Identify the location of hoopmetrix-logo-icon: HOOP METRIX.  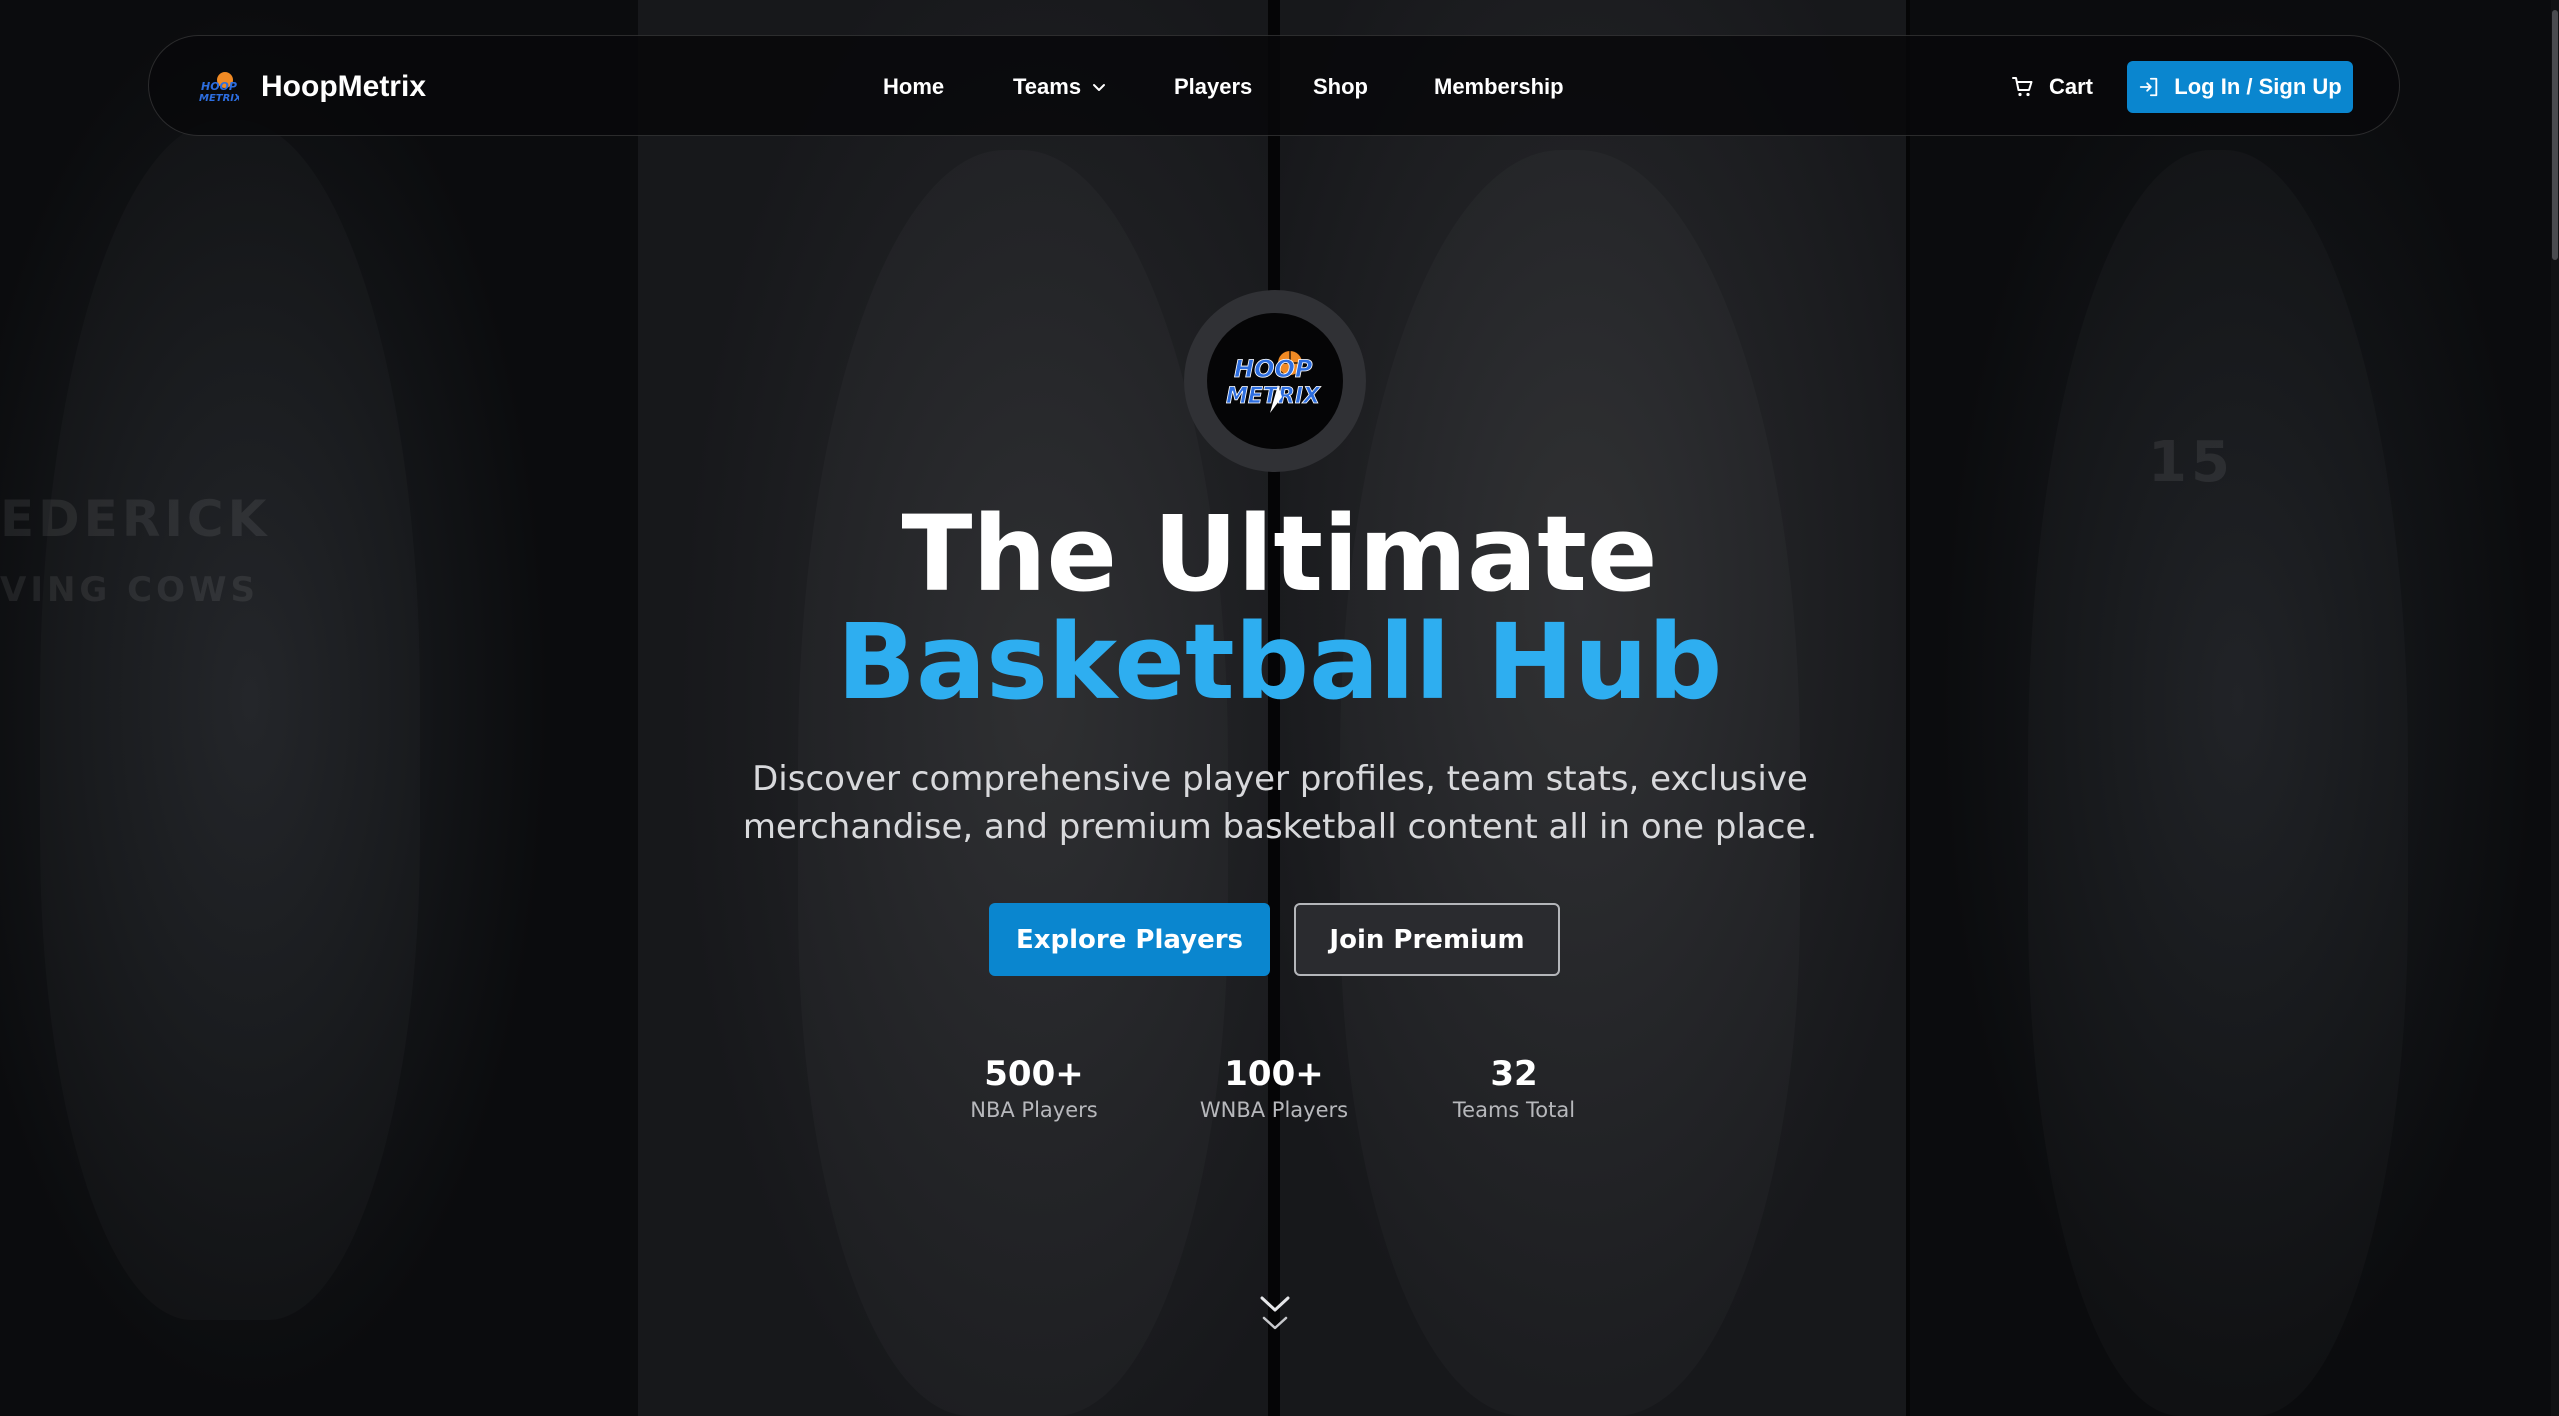
(1273, 382).